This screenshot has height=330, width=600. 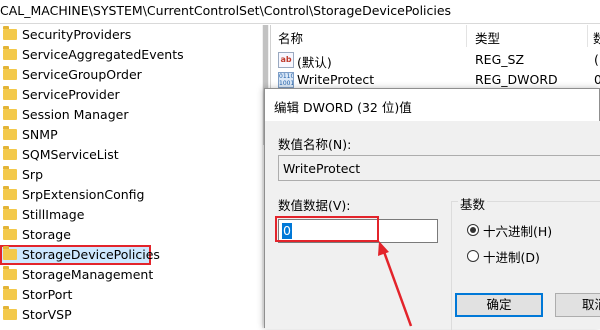 What do you see at coordinates (47, 314) in the screenshot?
I see `tree-item-label: StorVSP` at bounding box center [47, 314].